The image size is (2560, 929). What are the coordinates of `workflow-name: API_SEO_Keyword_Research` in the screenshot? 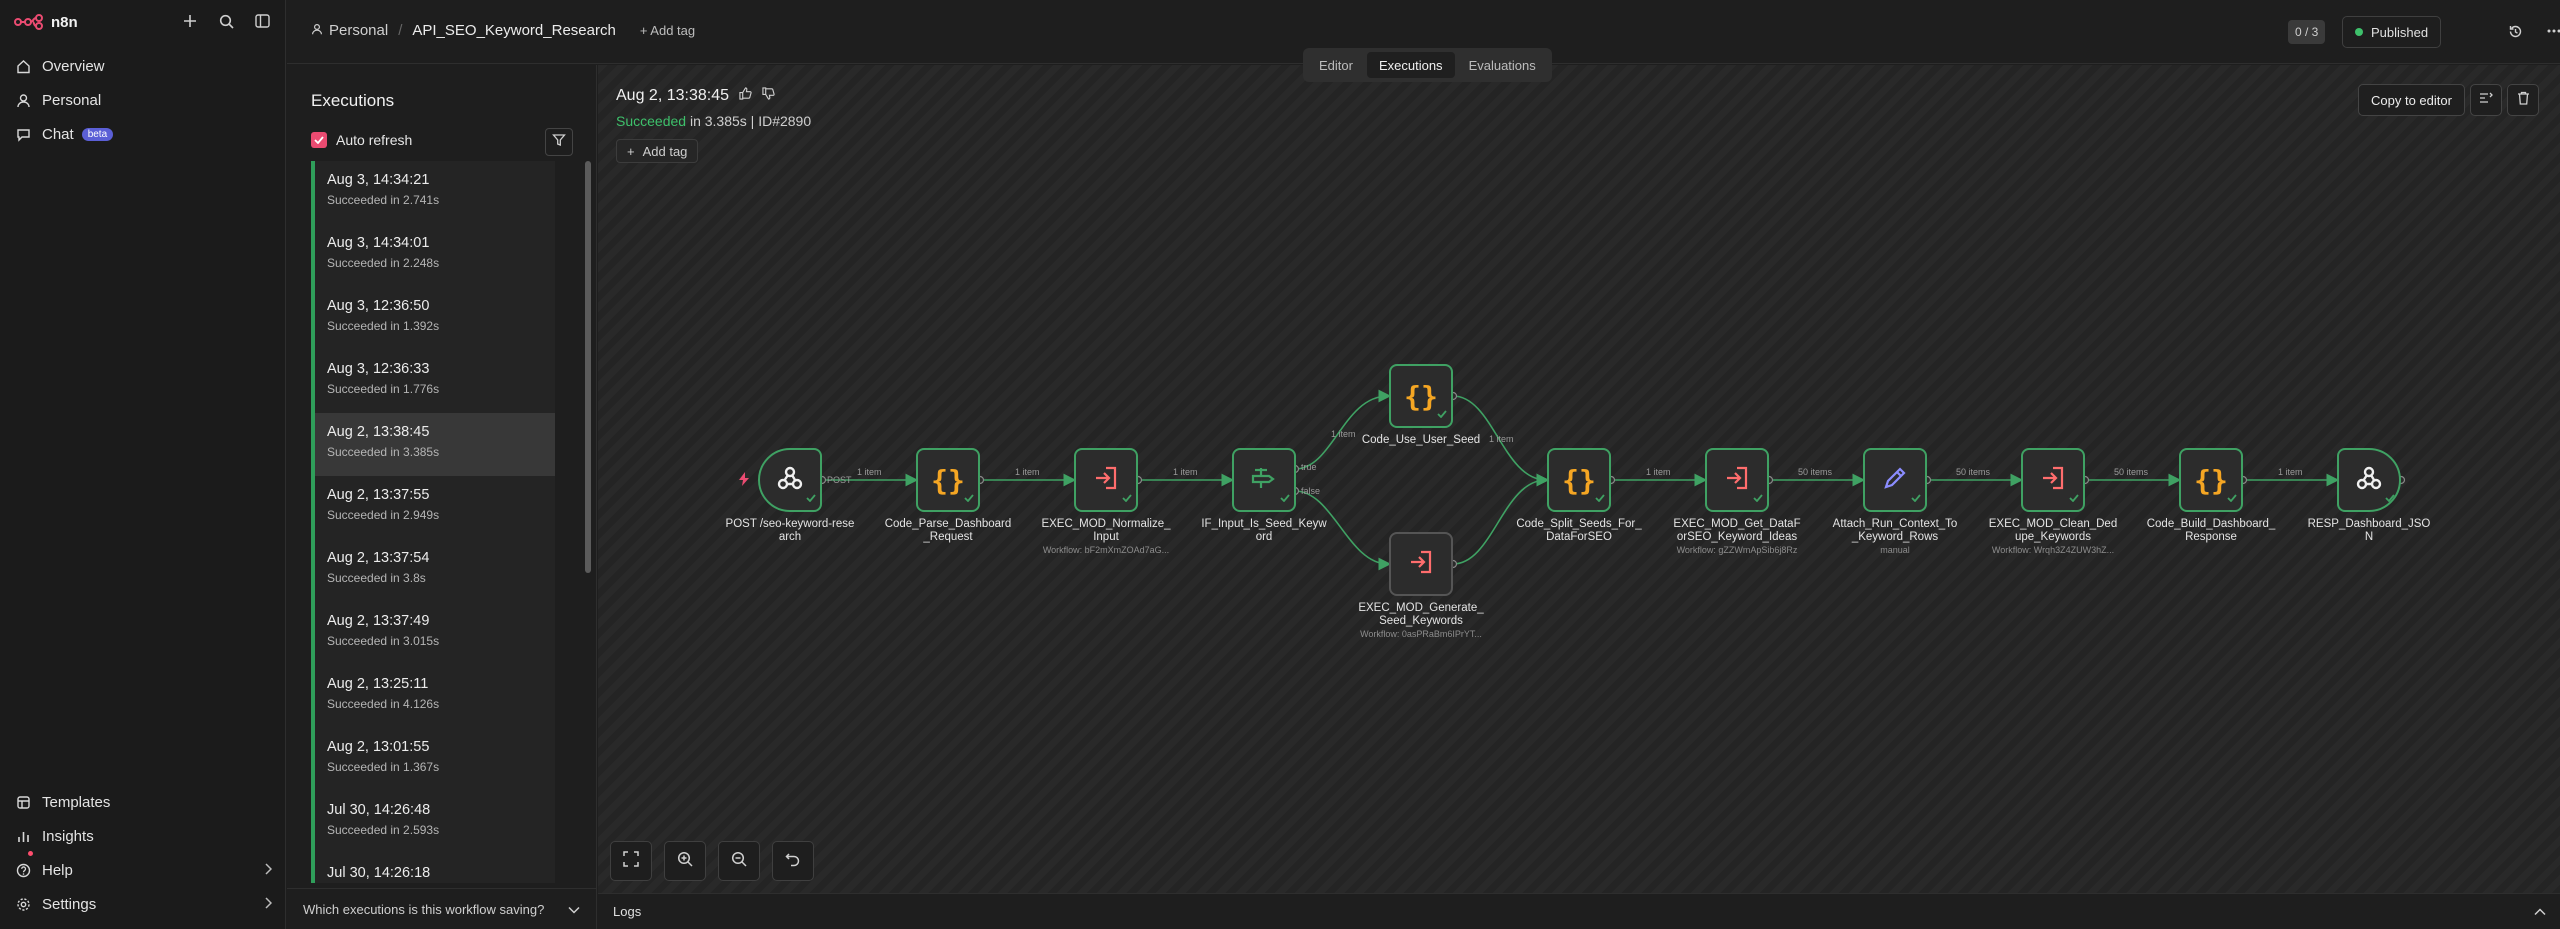 It's located at (513, 30).